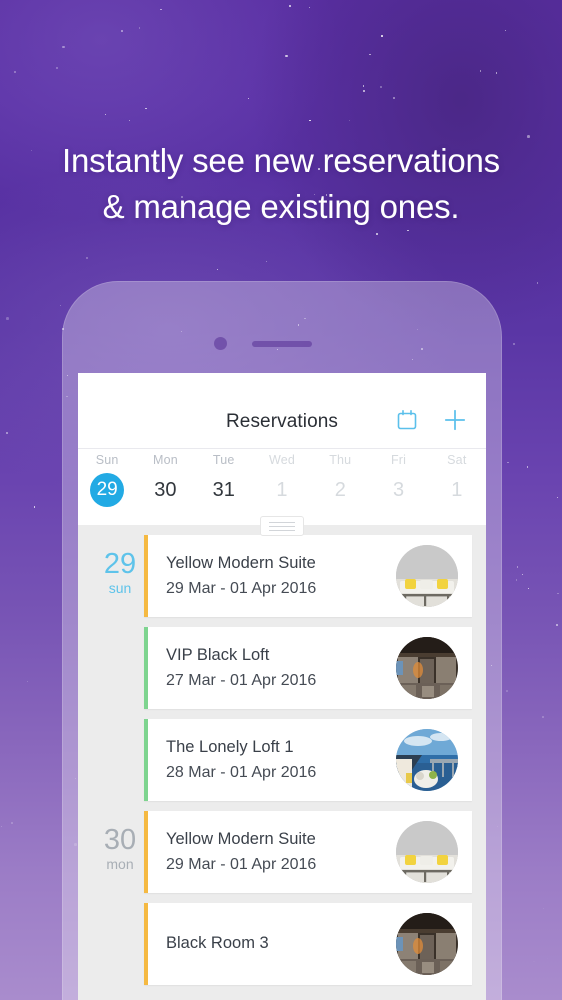  Describe the element at coordinates (272, 668) in the screenshot. I see `reservation-card-text: VIP Black Loft 27 Mar - 01 Apr 2016` at that location.